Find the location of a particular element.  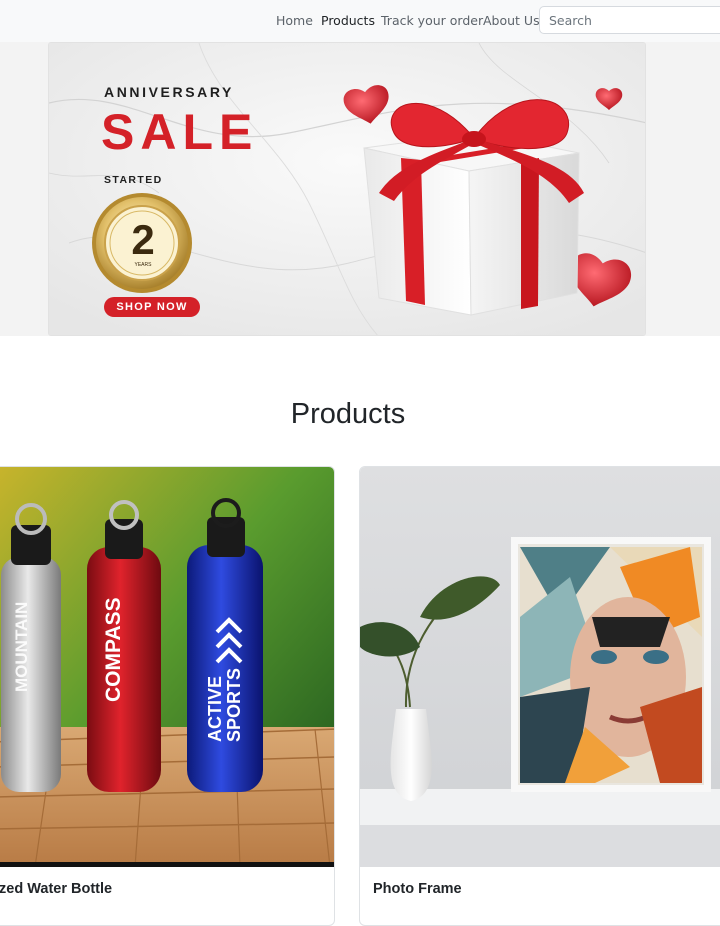

nav-link-products: Products is located at coordinates (348, 20).